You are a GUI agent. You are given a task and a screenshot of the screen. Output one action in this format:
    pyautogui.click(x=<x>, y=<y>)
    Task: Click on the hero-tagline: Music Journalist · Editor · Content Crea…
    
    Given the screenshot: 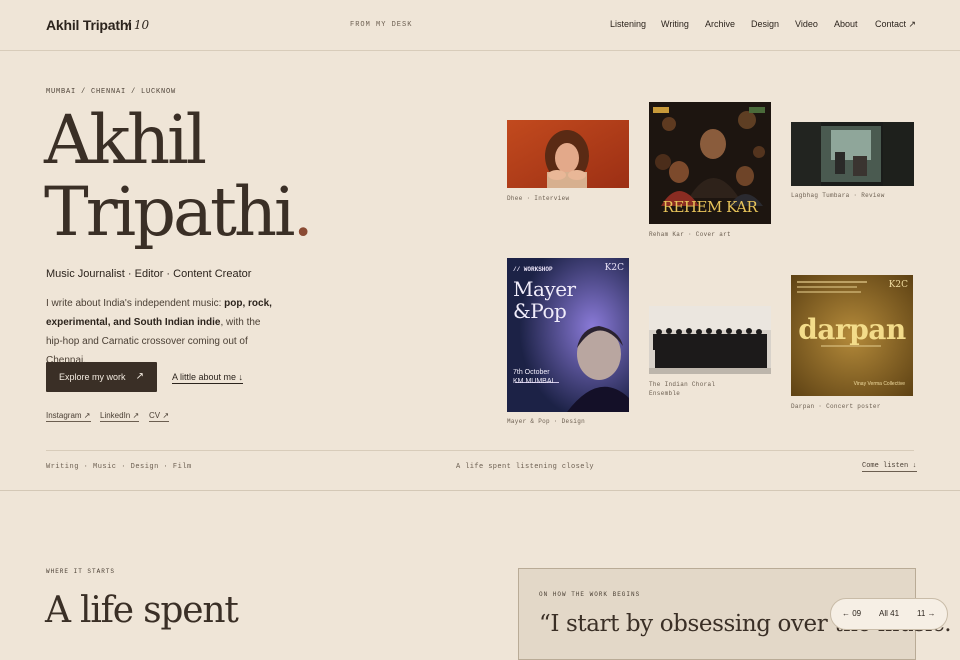 What is the action you would take?
    pyautogui.click(x=149, y=274)
    